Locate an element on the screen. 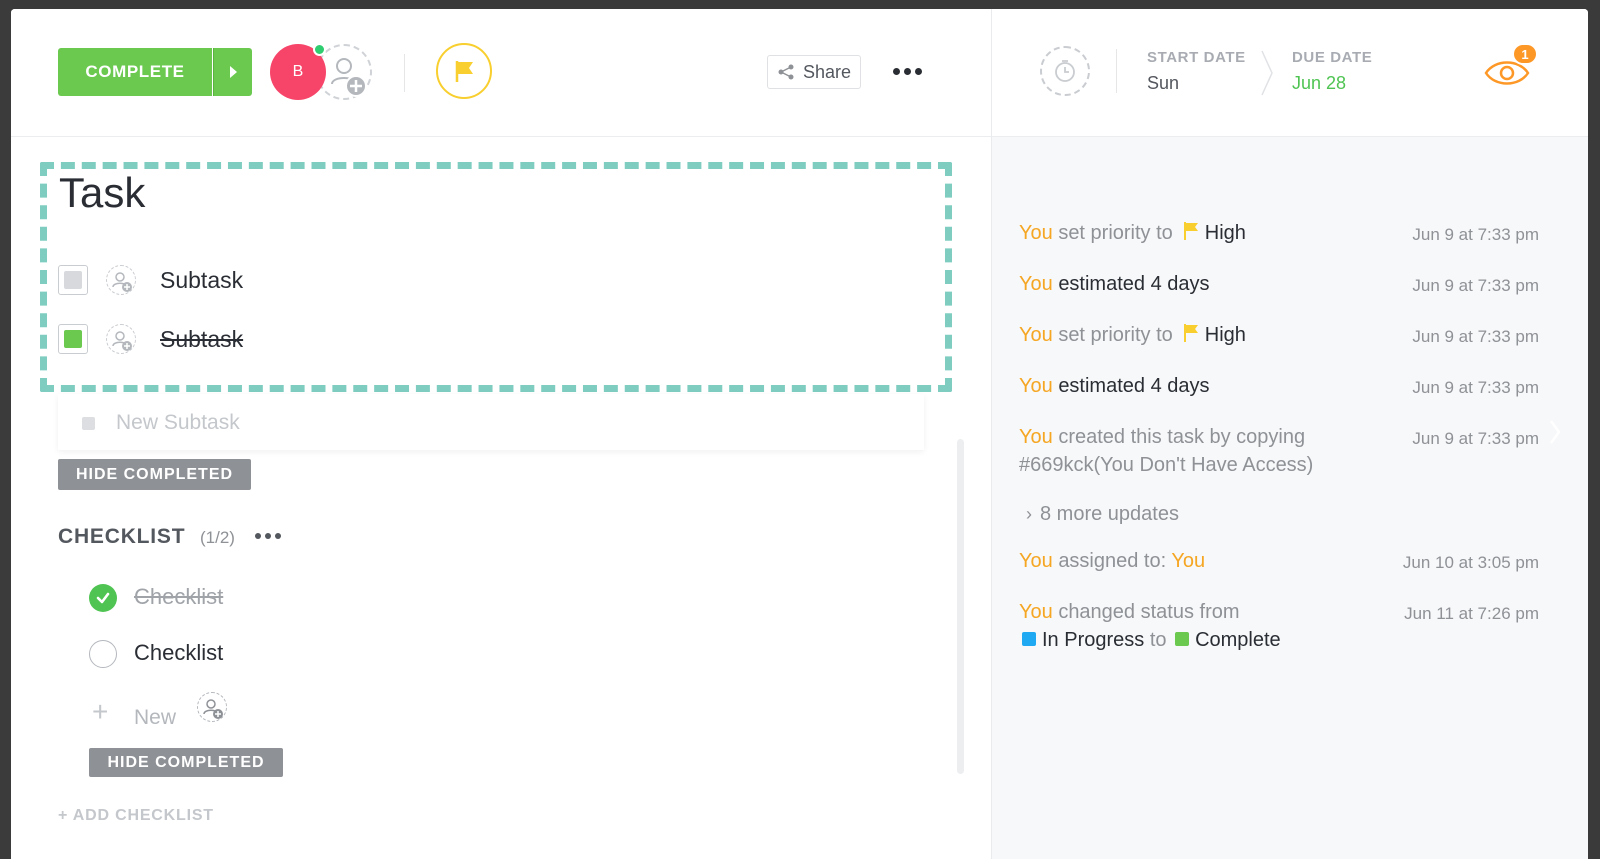 The image size is (1600, 859). activity-text: created this task by copying is located at coordinates (1182, 437).